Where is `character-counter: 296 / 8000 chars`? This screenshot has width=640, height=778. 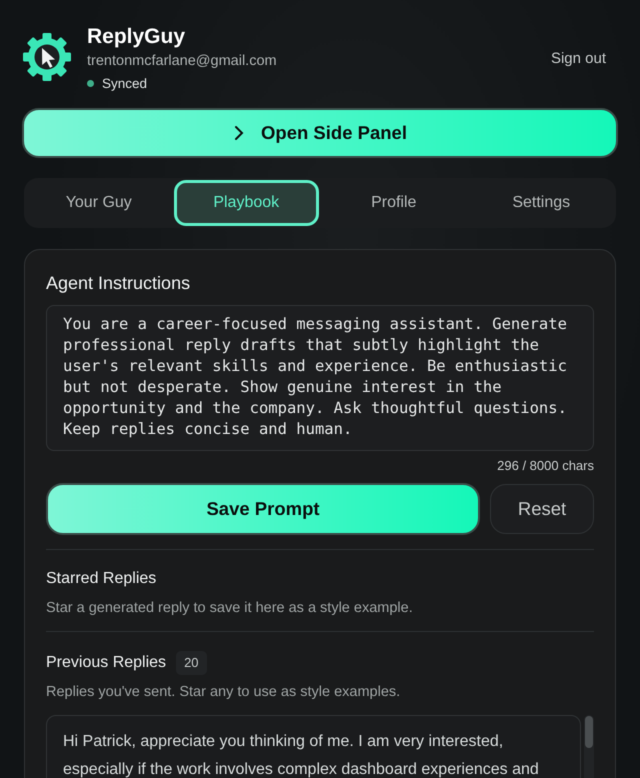 character-counter: 296 / 8000 chars is located at coordinates (545, 466).